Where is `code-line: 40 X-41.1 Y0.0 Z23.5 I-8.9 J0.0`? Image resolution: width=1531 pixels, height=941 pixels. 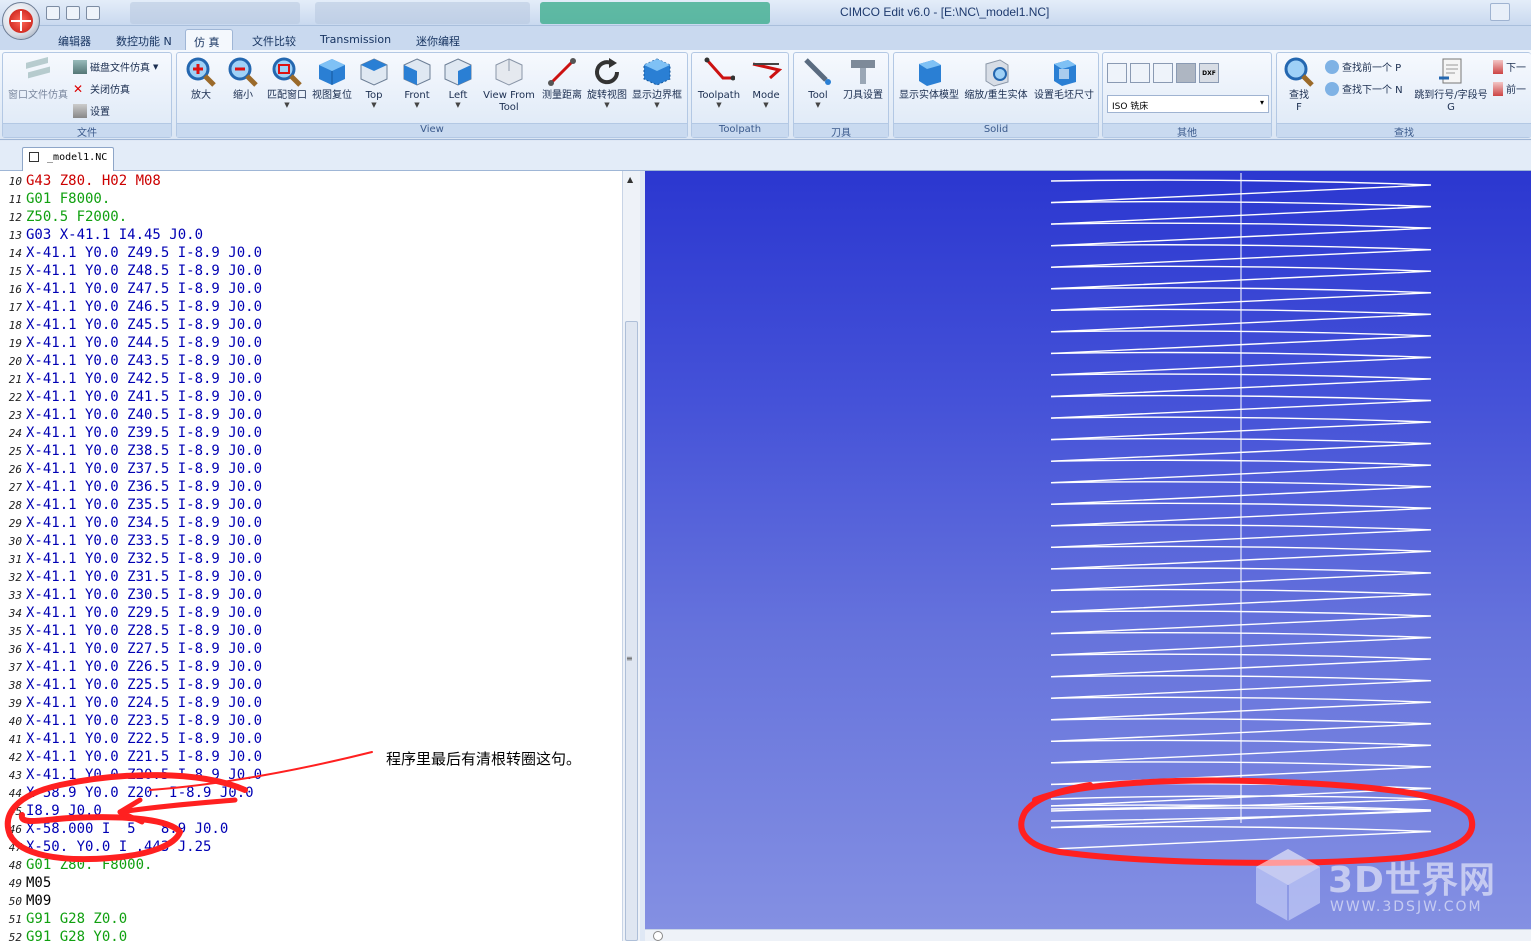
code-line: 40 X-41.1 Y0.0 Z23.5 I-8.9 J0.0 is located at coordinates (311, 721).